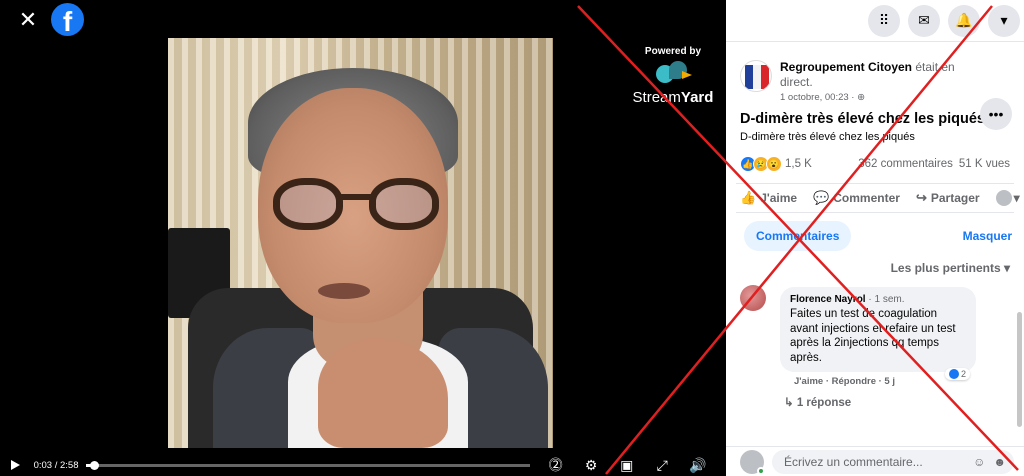 This screenshot has width=1024, height=476. I want to click on post-description: D-dimère très élevé chez les piqués, so click(827, 137).